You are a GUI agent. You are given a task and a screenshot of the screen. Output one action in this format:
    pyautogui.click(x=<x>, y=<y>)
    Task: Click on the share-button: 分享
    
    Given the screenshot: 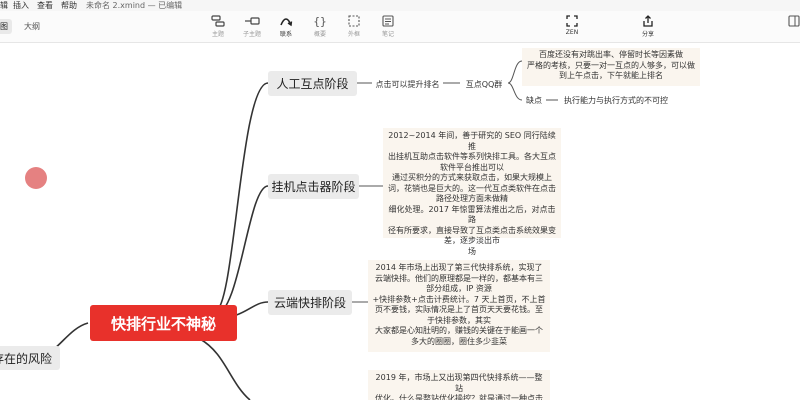 What is the action you would take?
    pyautogui.click(x=648, y=26)
    